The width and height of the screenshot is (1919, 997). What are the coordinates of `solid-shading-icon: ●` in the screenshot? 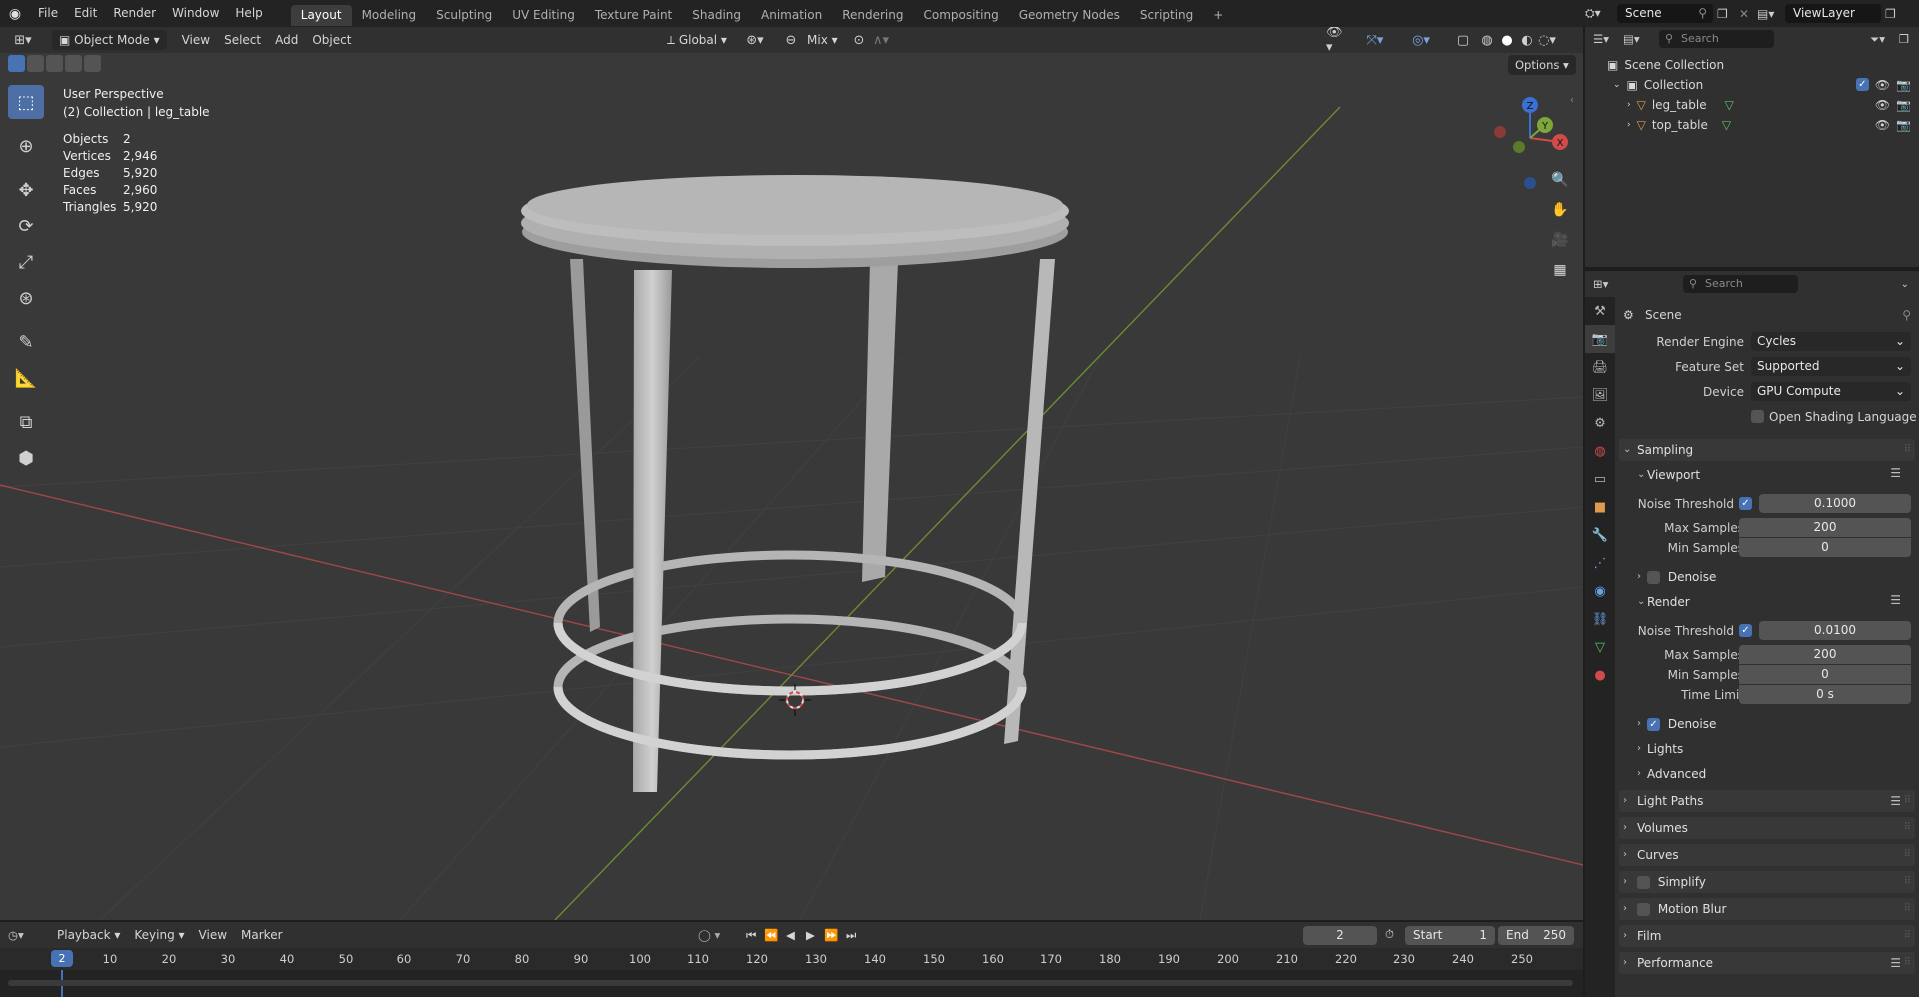 It's located at (1507, 40).